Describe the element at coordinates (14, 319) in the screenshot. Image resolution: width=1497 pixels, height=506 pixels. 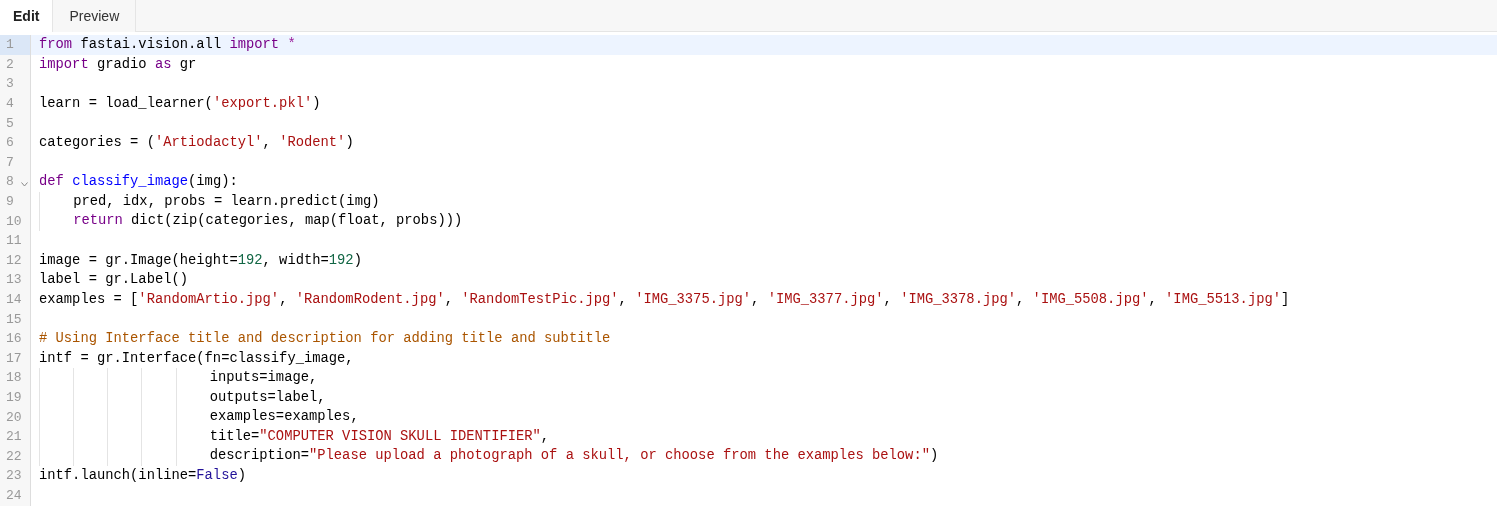
I see `line-number: 15` at that location.